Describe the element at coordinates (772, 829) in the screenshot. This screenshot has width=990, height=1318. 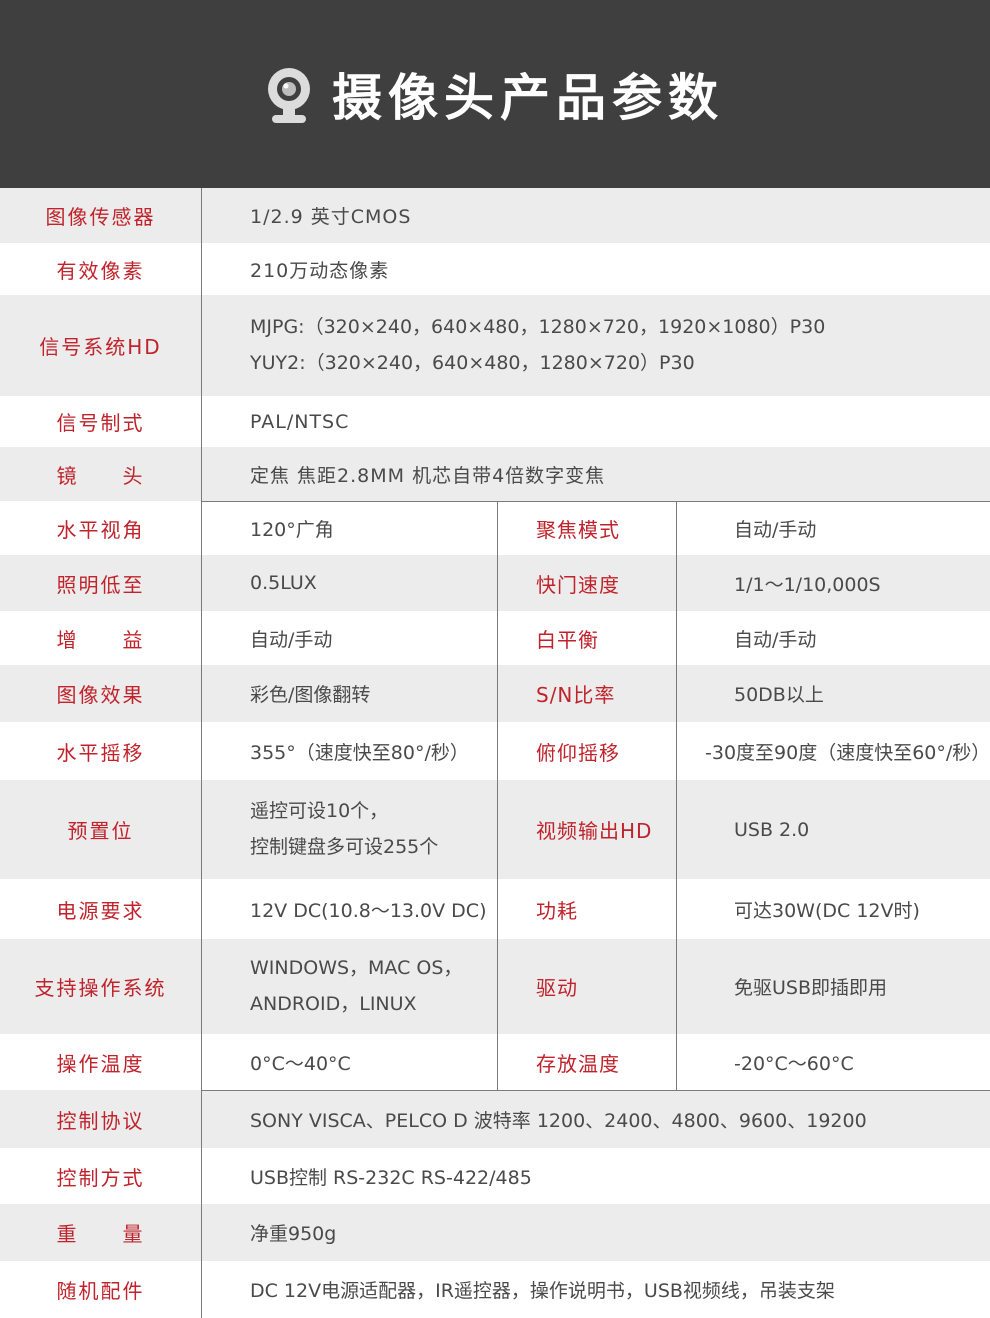
I see `spec-value-secondary: USB 2.0` at that location.